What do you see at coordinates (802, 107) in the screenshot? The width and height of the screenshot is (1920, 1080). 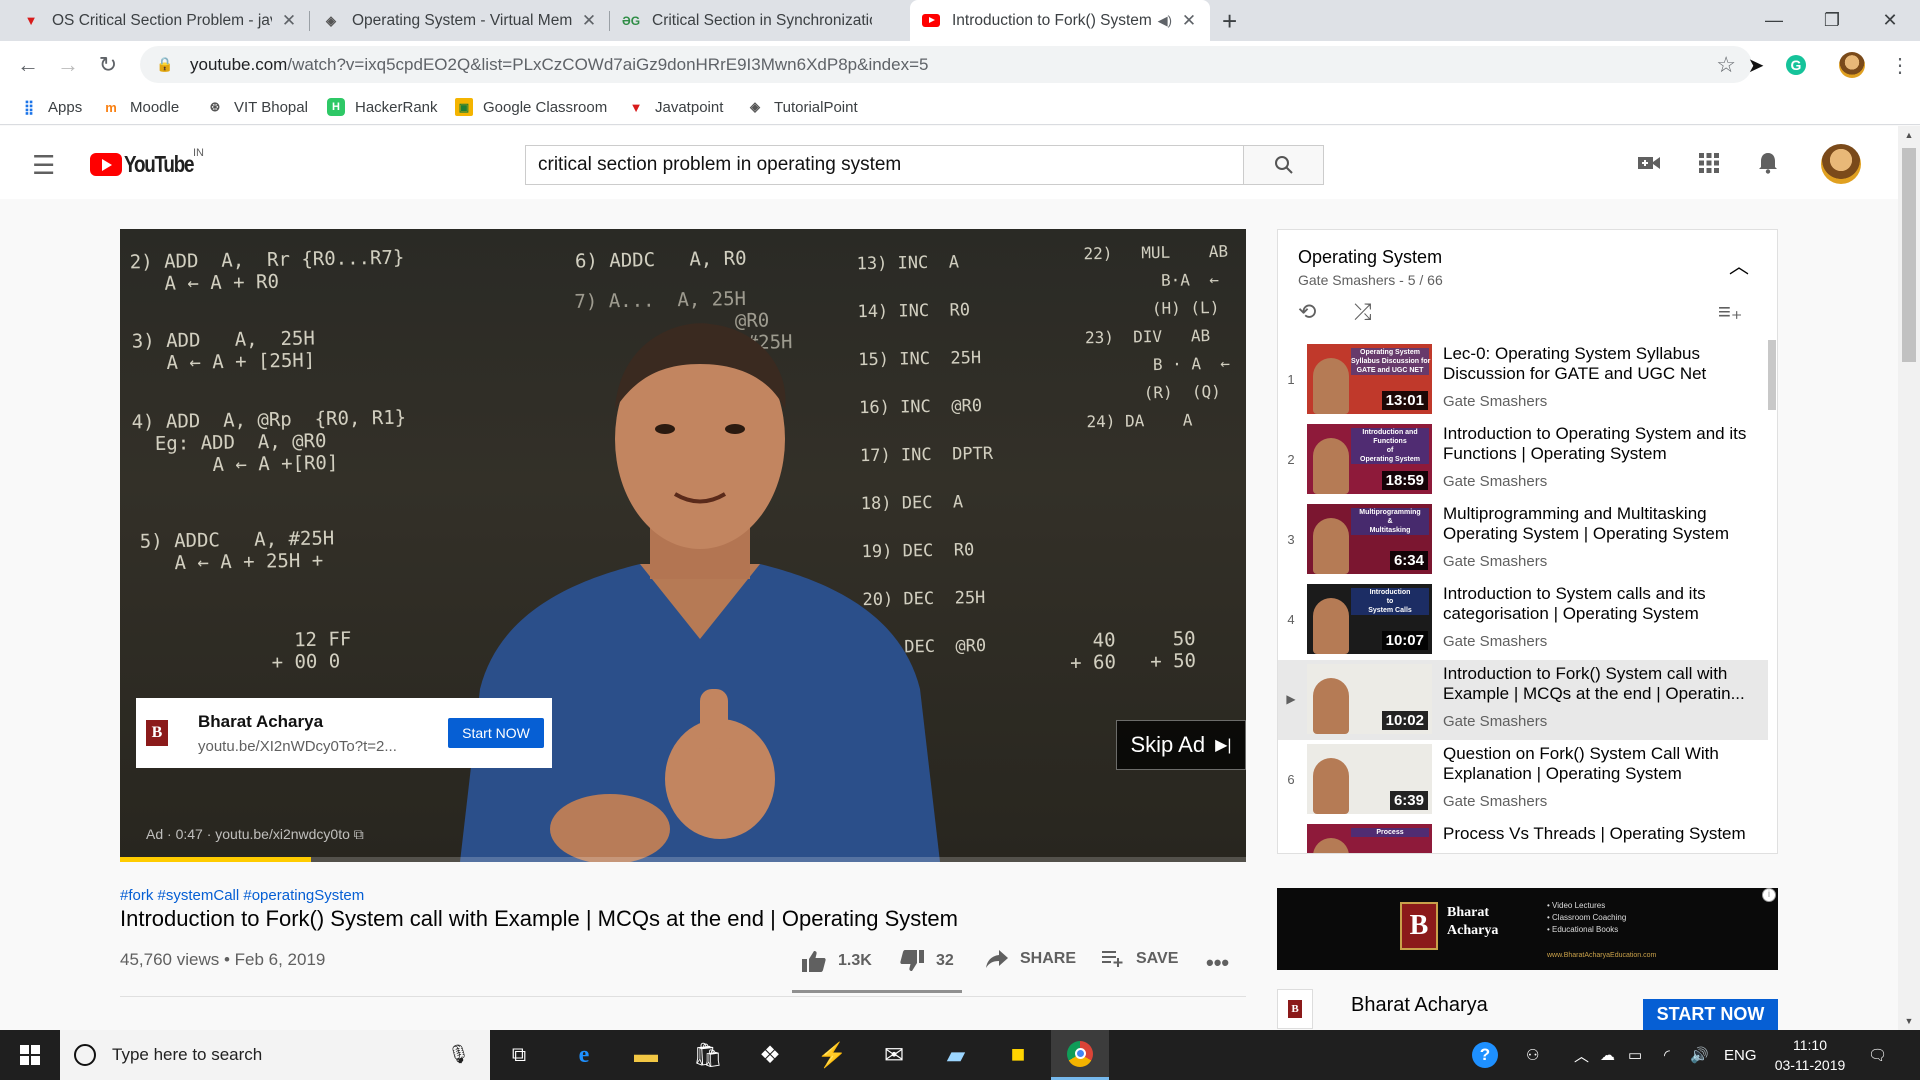 I see `bookmark-tutorialpoint: ◈ TutorialPoint` at bounding box center [802, 107].